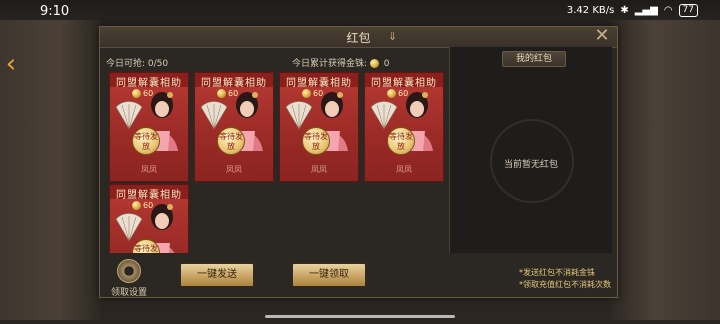  What do you see at coordinates (646, 10) in the screenshot?
I see `signal-icon: ▂▄▆` at bounding box center [646, 10].